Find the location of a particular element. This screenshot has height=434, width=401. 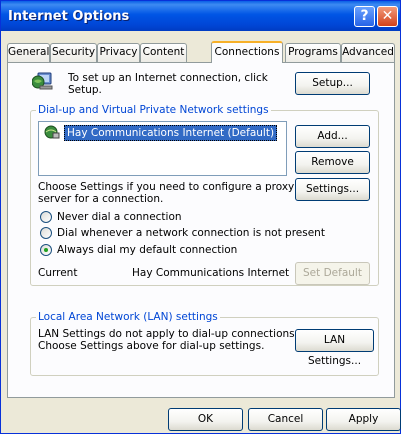

ok-button: OK is located at coordinates (205, 419).